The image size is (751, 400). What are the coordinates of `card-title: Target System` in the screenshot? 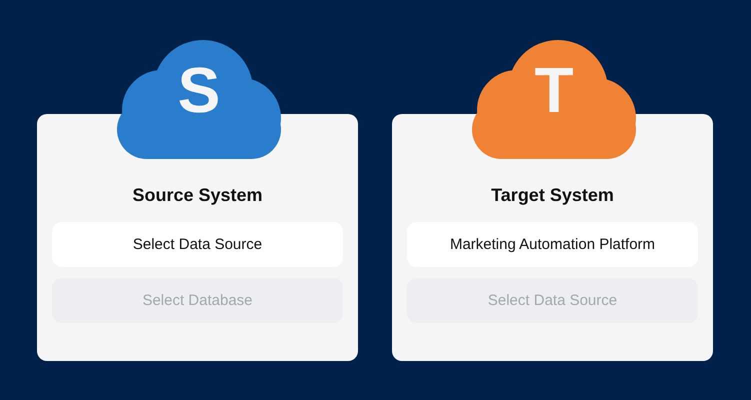 It's located at (552, 195).